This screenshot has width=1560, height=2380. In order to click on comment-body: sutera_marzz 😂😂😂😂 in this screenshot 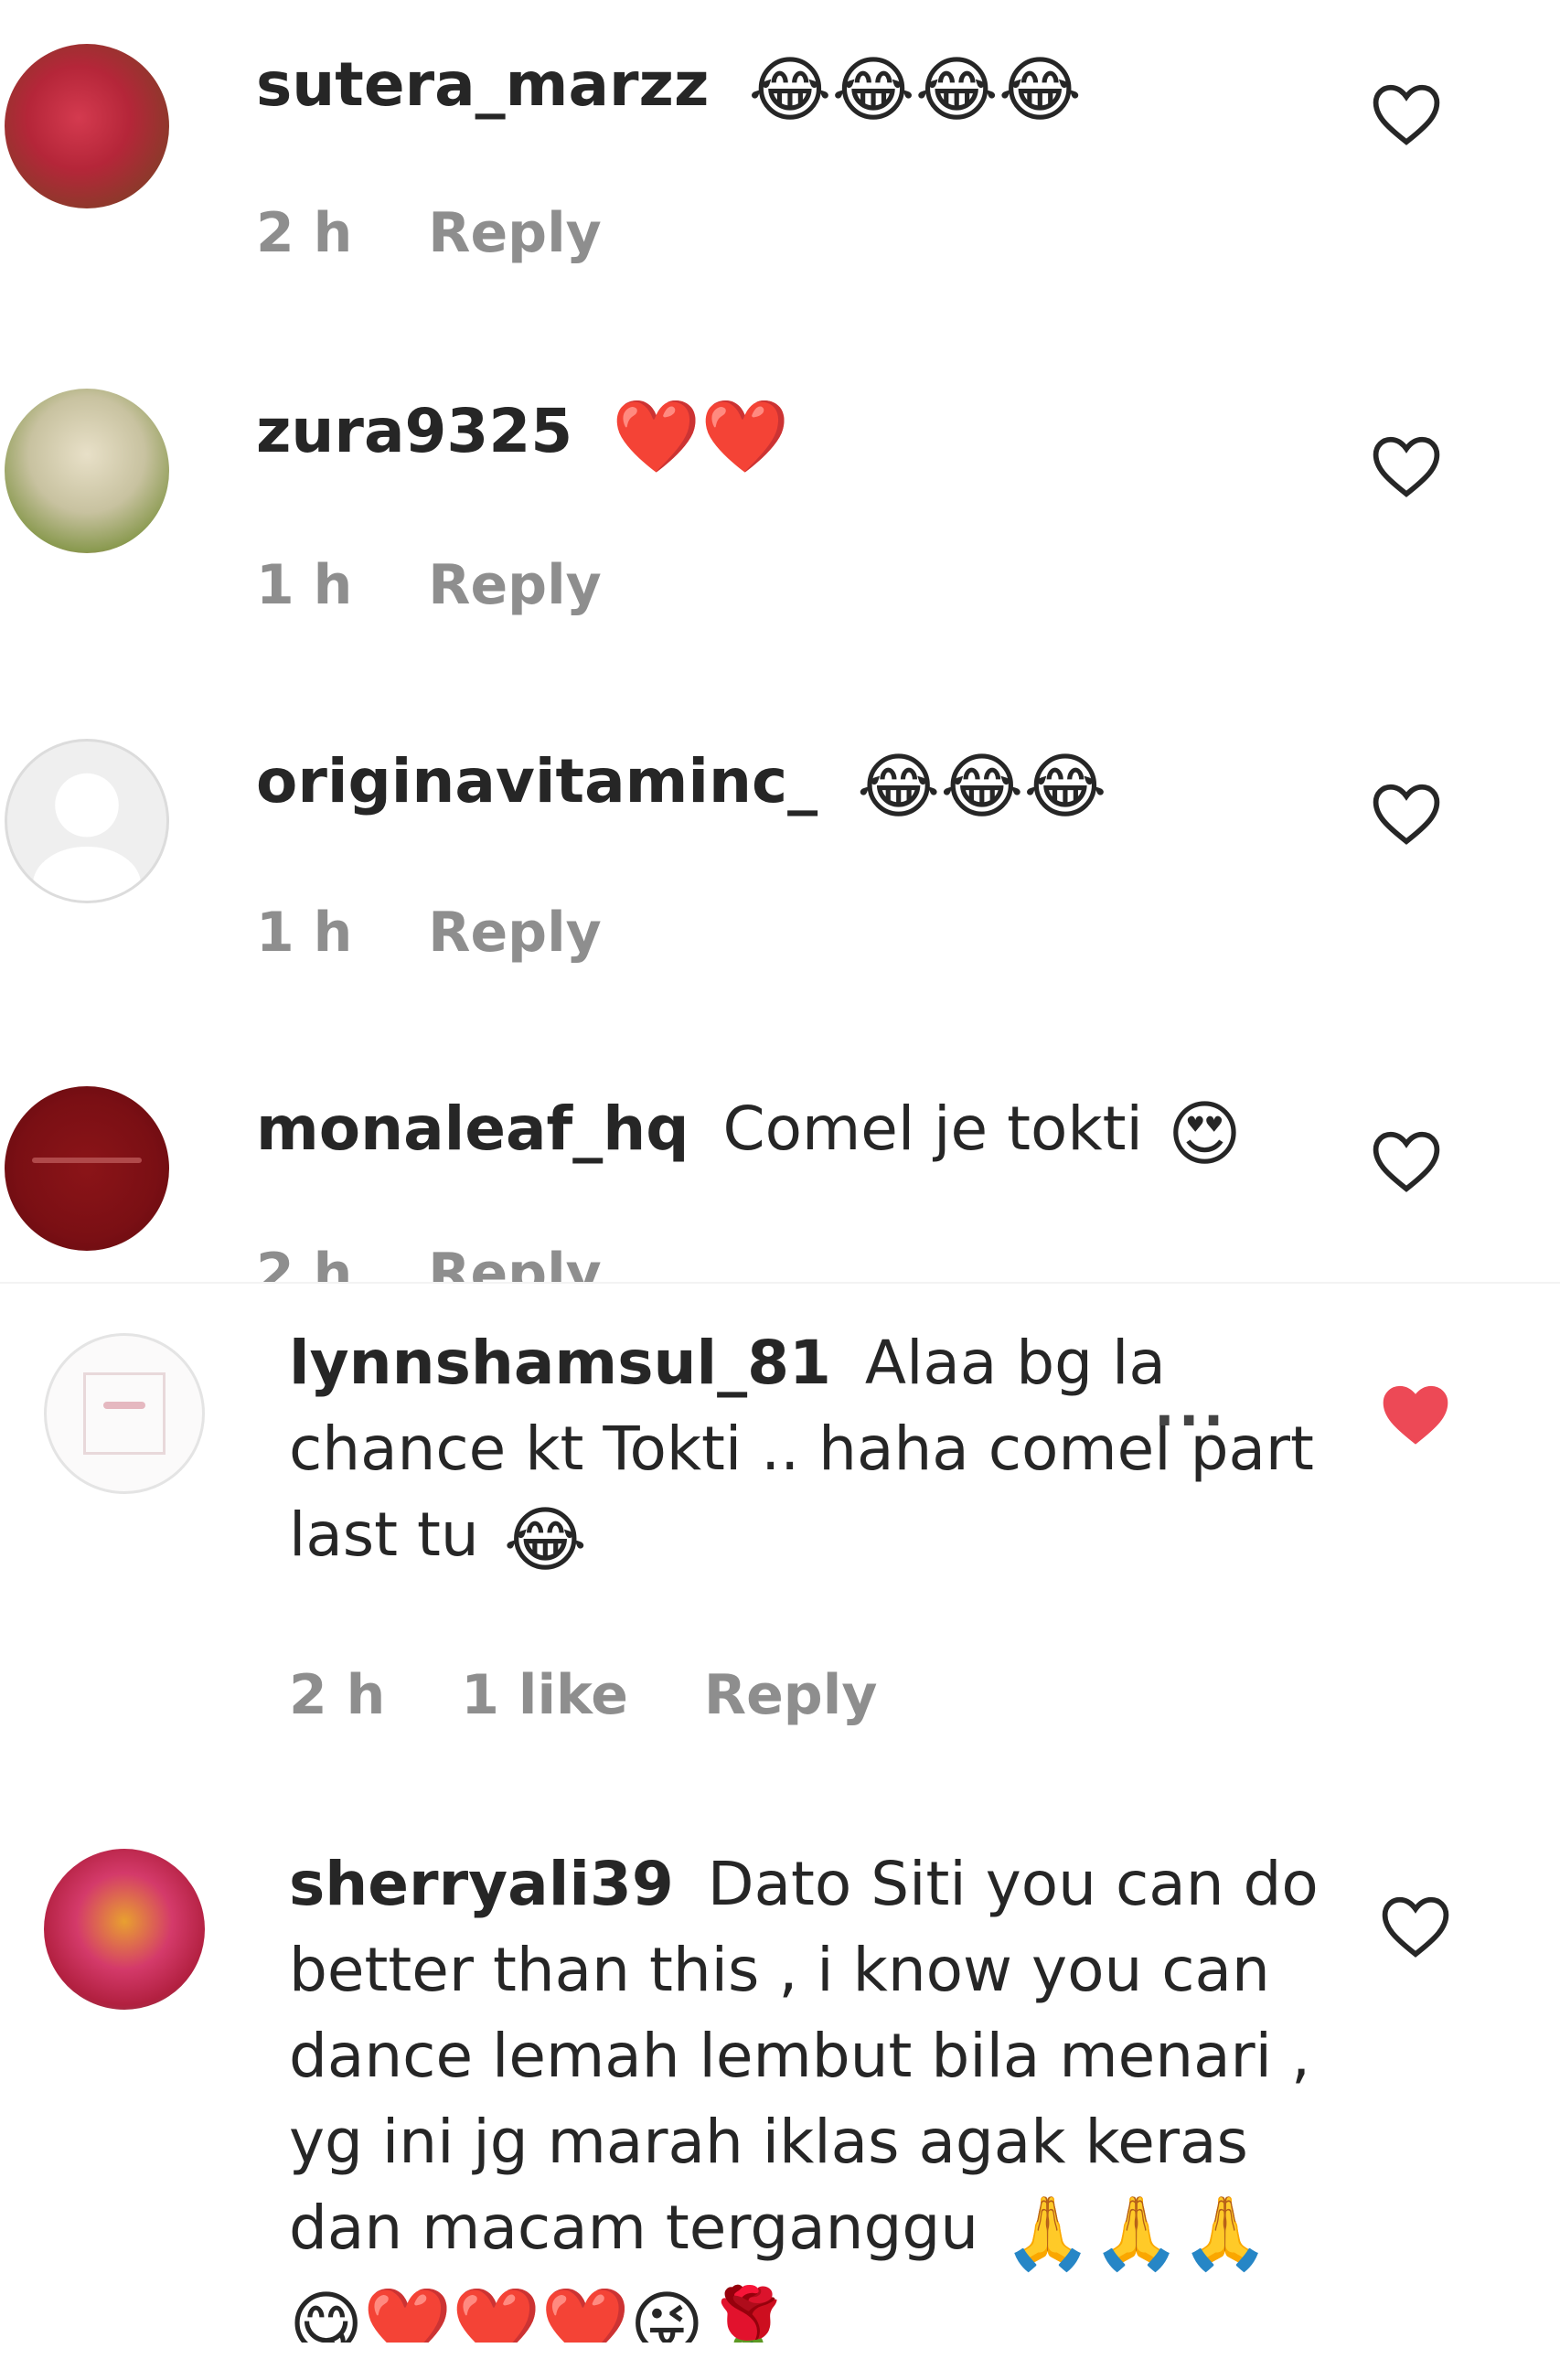, I will do `click(669, 87)`.